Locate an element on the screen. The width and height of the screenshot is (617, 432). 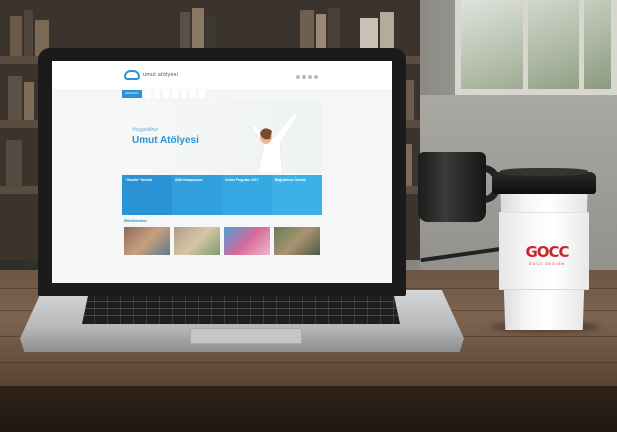
cup-lid-top is located at coordinates (544, 172).